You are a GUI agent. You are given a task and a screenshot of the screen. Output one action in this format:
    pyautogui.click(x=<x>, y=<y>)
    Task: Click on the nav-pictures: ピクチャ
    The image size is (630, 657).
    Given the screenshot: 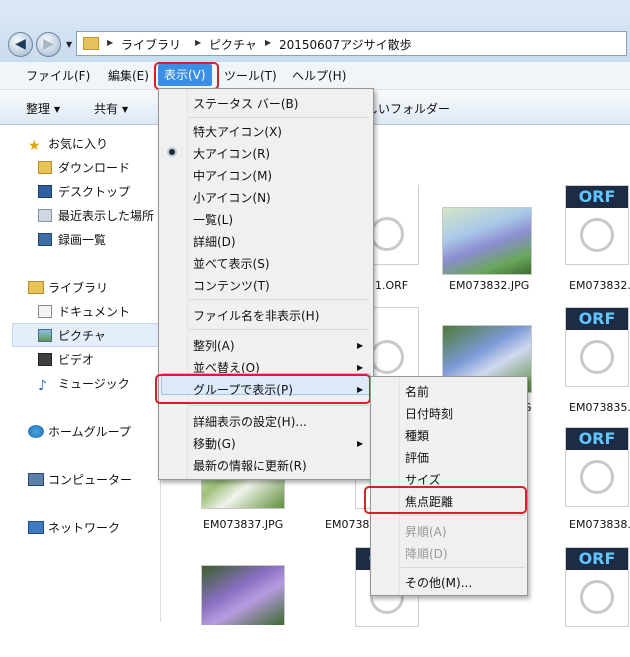 What is the action you would take?
    pyautogui.click(x=72, y=336)
    